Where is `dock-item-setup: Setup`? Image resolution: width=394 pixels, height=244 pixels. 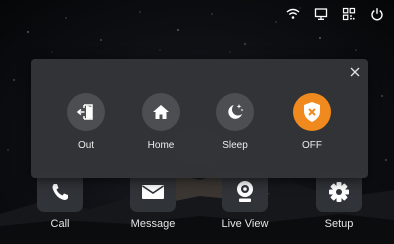 dock-item-setup: Setup is located at coordinates (339, 207).